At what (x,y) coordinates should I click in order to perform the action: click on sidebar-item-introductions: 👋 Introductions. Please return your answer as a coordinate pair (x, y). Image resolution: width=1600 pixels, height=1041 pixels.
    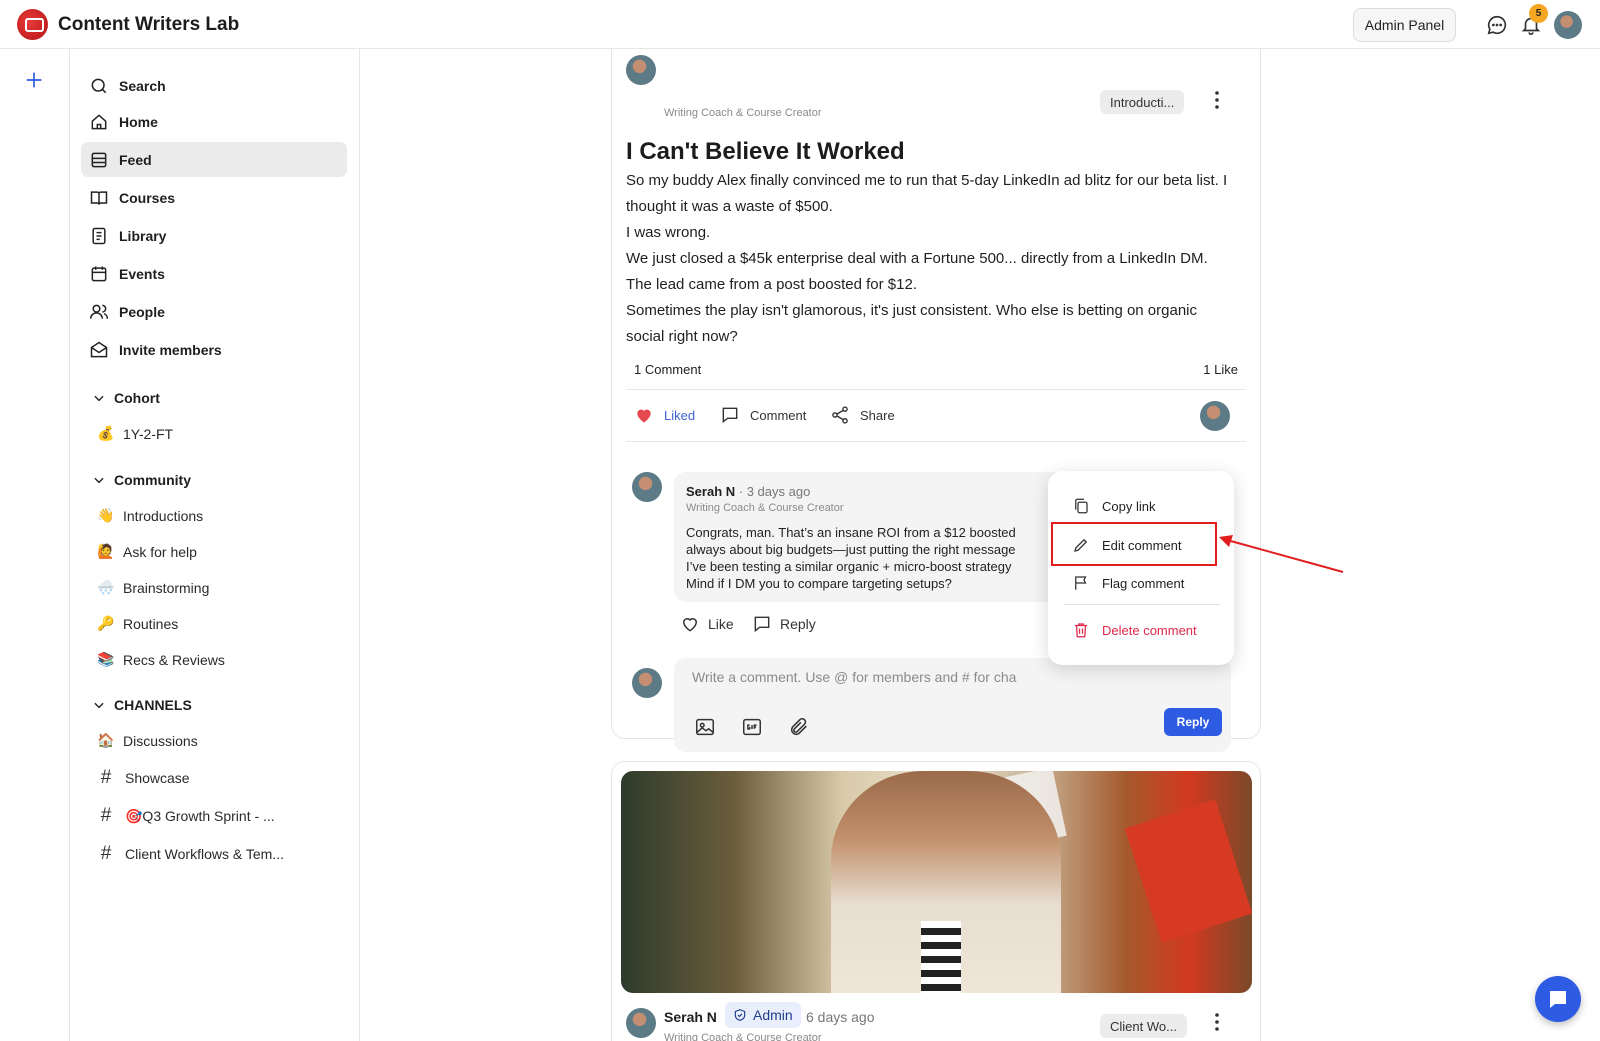
    Looking at the image, I should click on (149, 515).